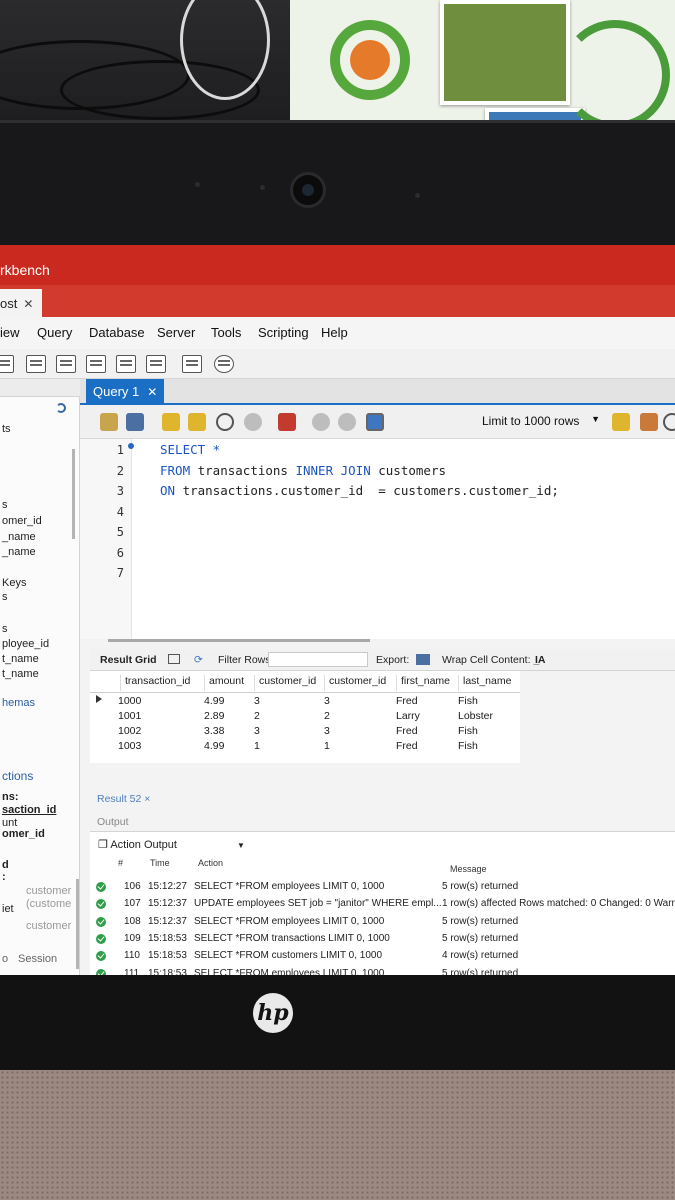  Describe the element at coordinates (197, 422) in the screenshot. I see `execute-current-icon` at that location.